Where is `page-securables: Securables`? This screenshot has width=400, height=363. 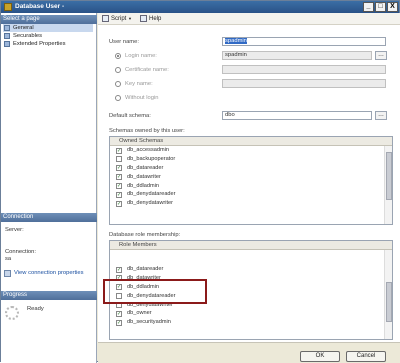
page-securables: Securables is located at coordinates (48, 36).